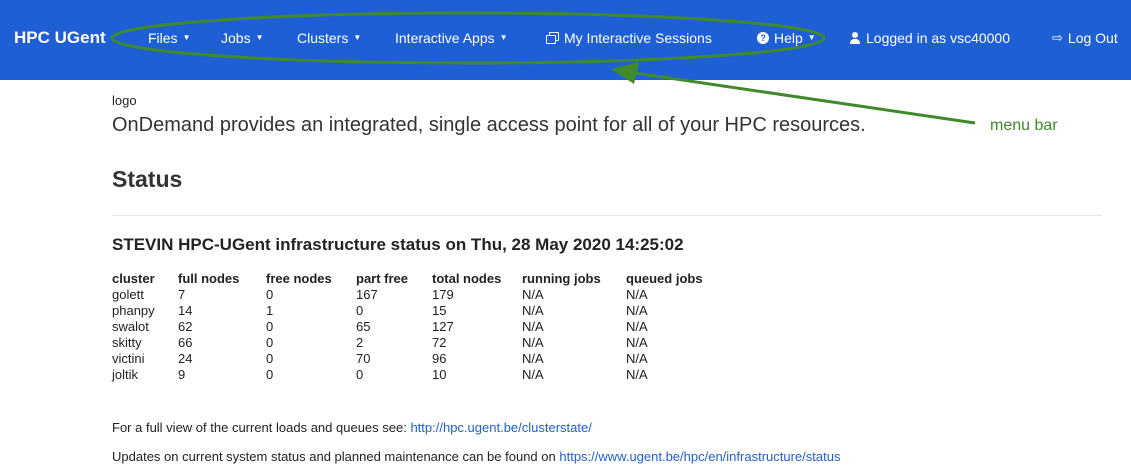  What do you see at coordinates (133, 310) in the screenshot?
I see `table-cell: phanpy` at bounding box center [133, 310].